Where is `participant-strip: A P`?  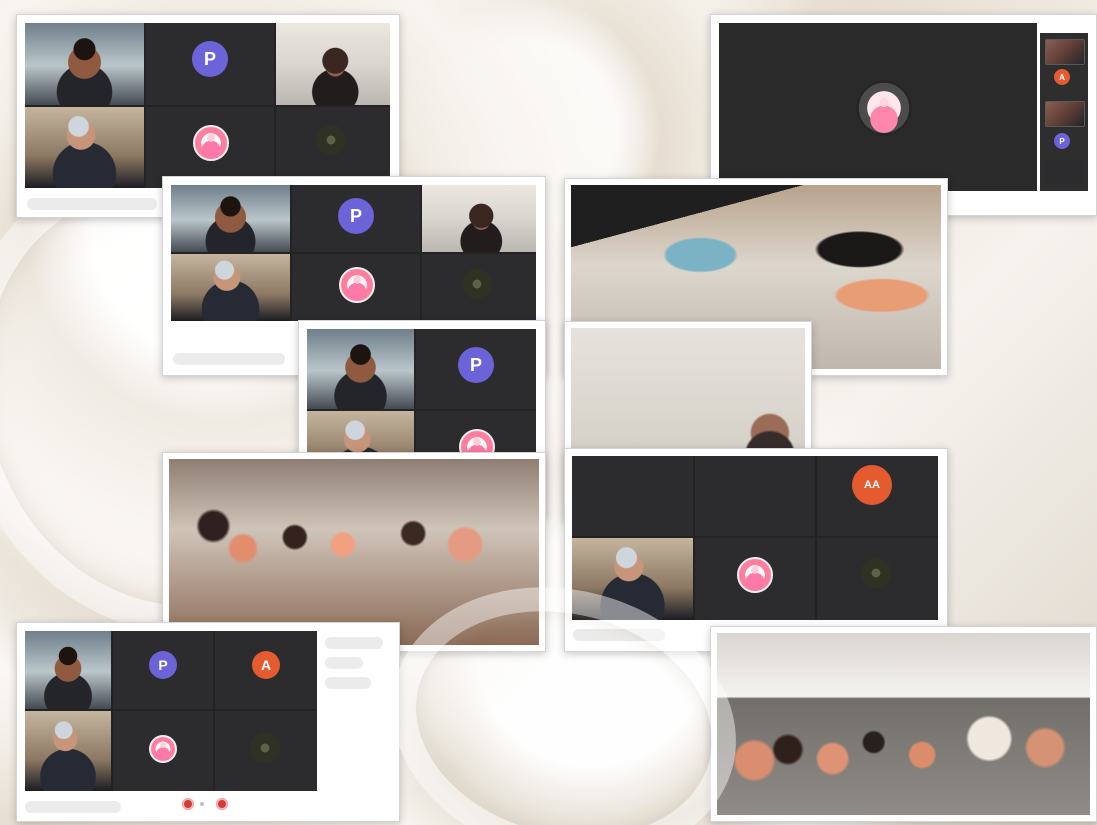
participant-strip: A P is located at coordinates (1064, 112).